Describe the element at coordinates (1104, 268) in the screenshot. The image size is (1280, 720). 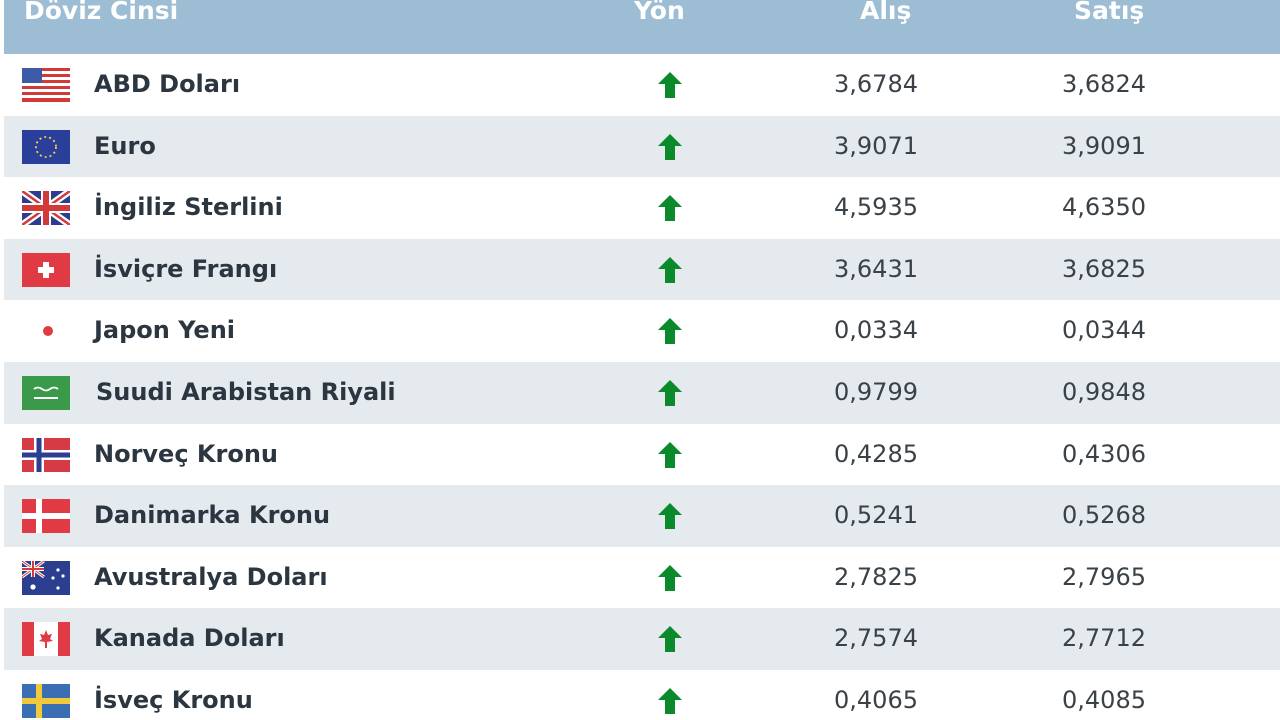
I see `sell-rate: 3,6825` at that location.